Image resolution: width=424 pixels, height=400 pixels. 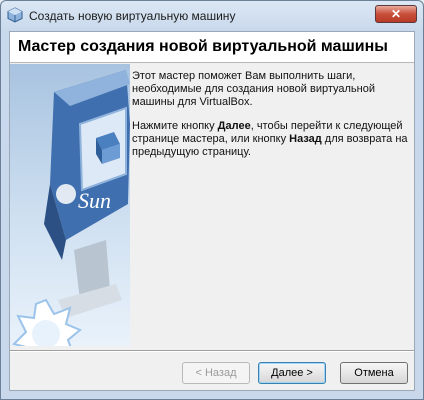 I want to click on page-title: Мастер создания новой виртуальной машины, so click(x=203, y=46).